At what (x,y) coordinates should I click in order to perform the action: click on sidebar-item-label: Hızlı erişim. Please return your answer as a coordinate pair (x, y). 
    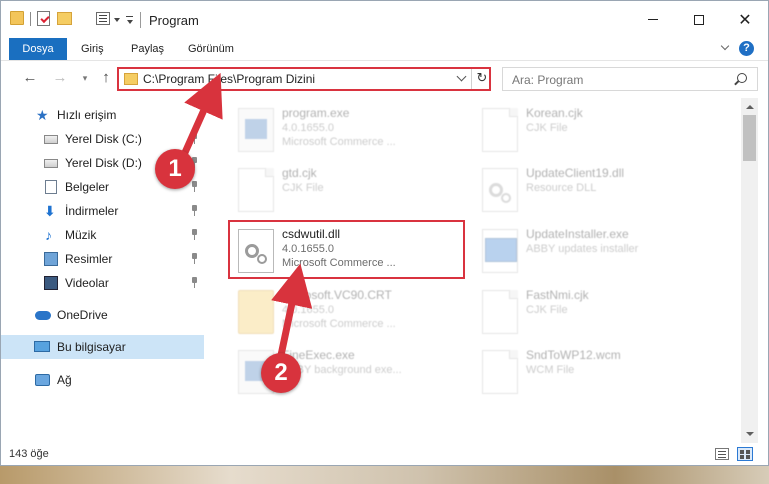
    Looking at the image, I should click on (87, 115).